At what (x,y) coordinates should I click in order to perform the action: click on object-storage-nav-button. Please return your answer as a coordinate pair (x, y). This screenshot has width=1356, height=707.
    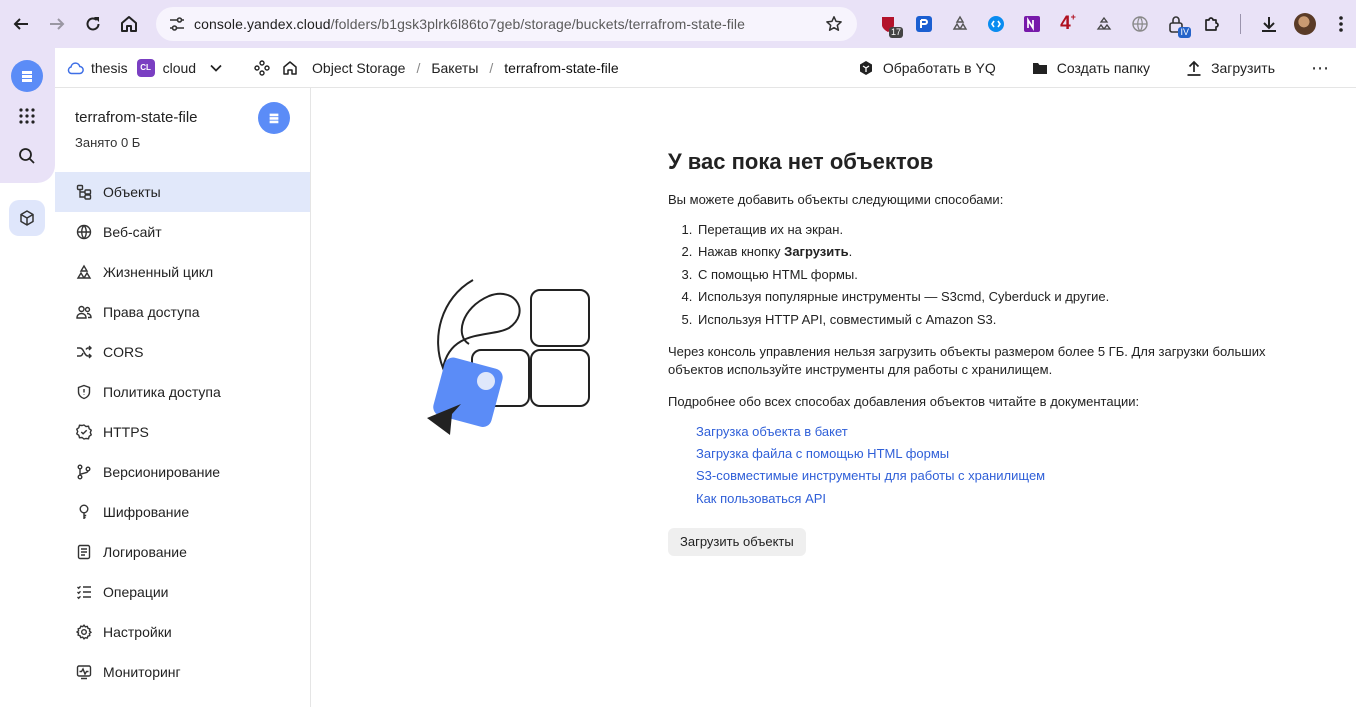
    Looking at the image, I should click on (27, 218).